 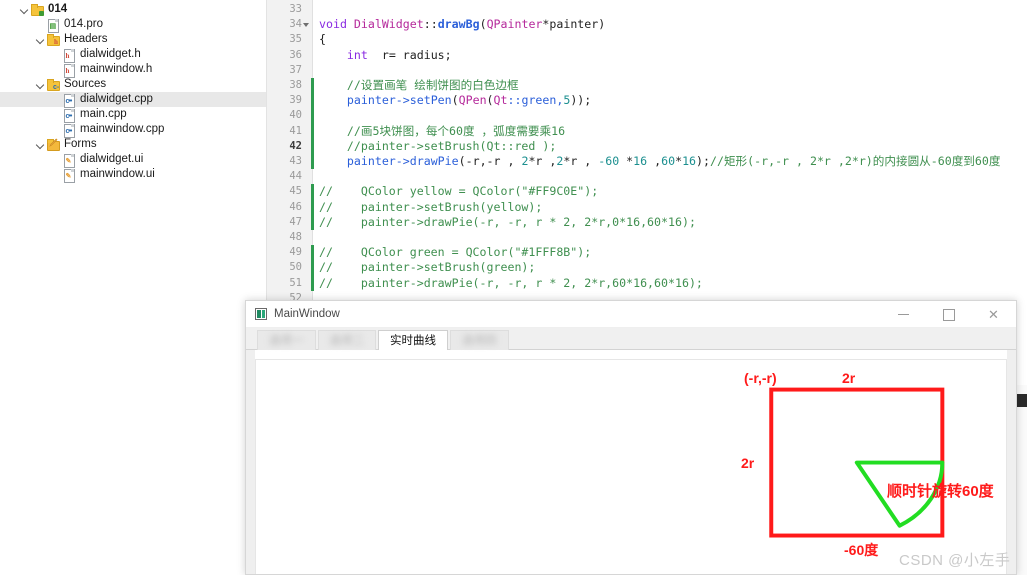 What do you see at coordinates (133, 54) in the screenshot?
I see `tree-item-dialwidget-h: h dialwidget.h` at bounding box center [133, 54].